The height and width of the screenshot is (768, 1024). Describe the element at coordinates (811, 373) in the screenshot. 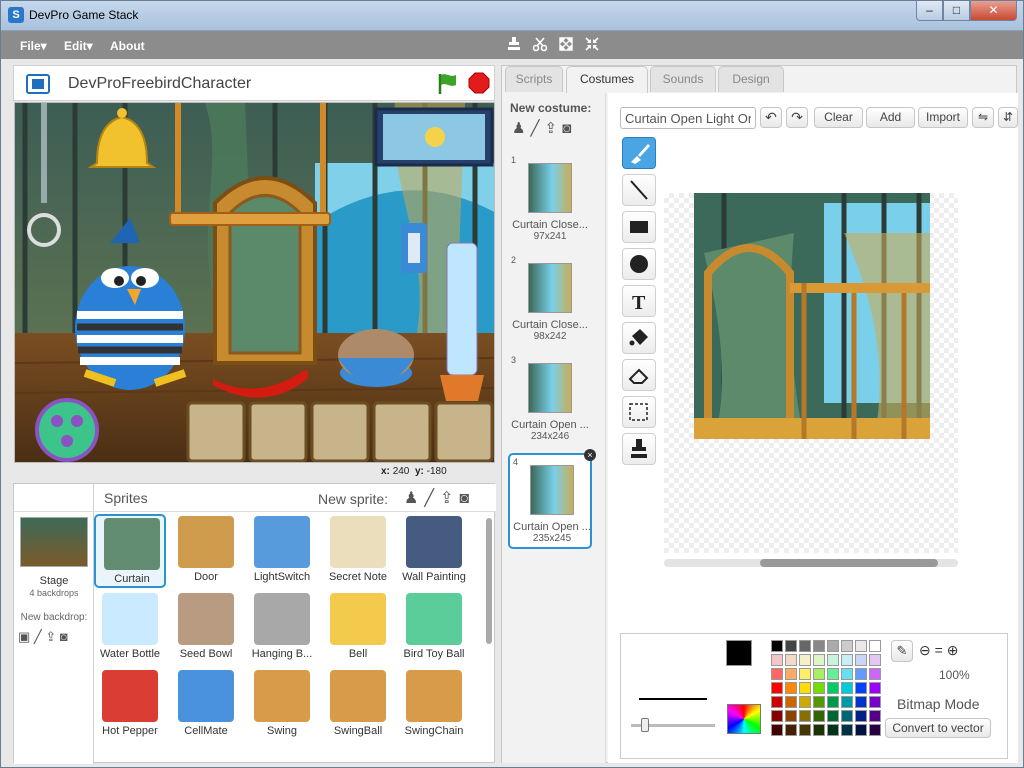

I see `paint-canvas` at that location.